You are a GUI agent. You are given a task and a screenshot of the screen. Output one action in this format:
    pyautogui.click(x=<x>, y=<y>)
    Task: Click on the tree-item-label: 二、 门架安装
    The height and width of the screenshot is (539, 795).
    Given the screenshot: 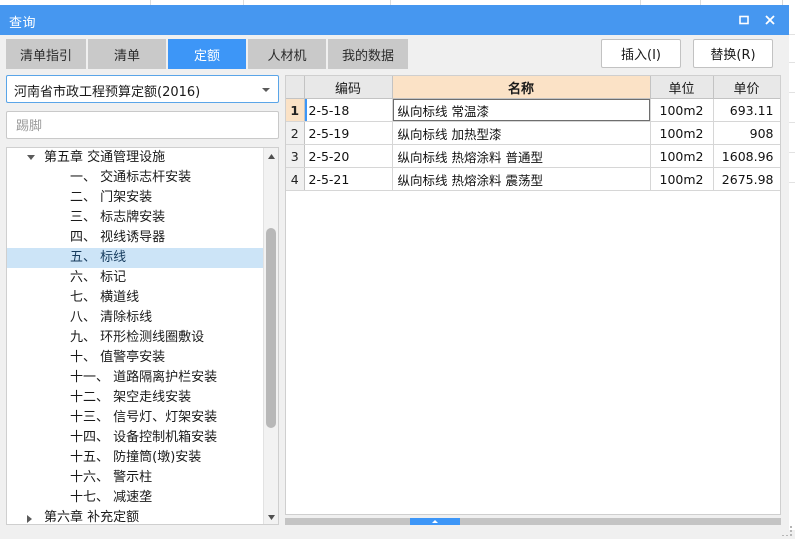 What is the action you would take?
    pyautogui.click(x=111, y=197)
    